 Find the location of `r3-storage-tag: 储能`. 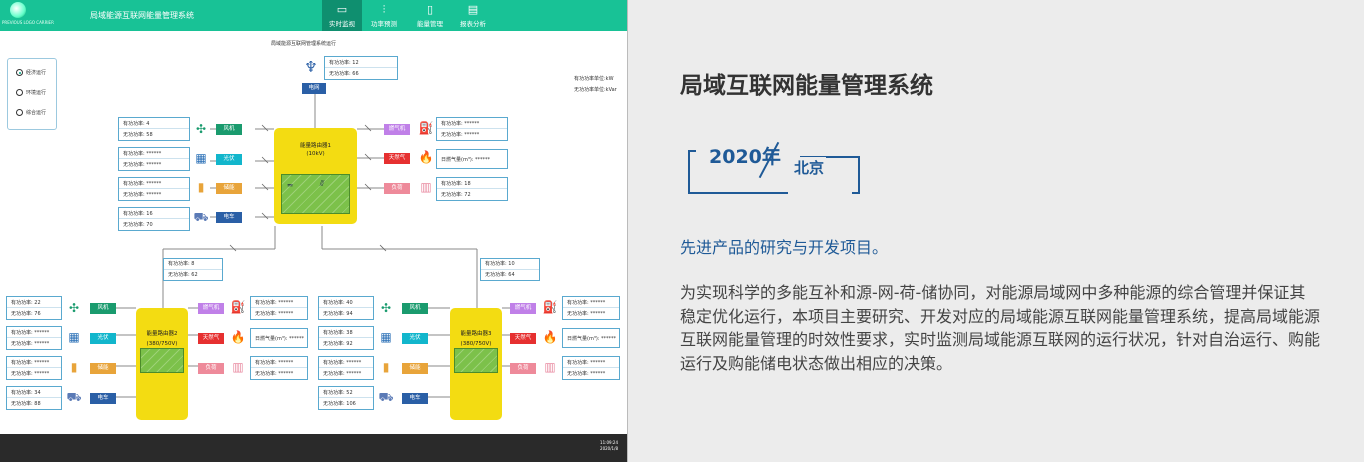

r3-storage-tag: 储能 is located at coordinates (415, 368).